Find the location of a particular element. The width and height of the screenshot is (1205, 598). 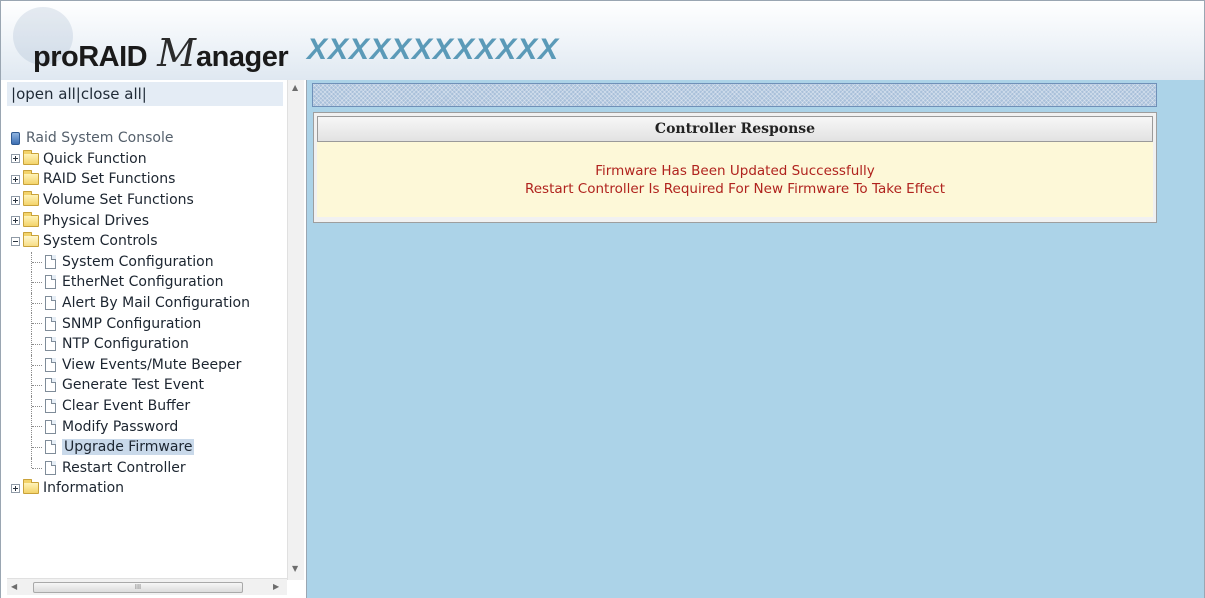

tree-item-label: Alert By Mail Configuration is located at coordinates (156, 303).